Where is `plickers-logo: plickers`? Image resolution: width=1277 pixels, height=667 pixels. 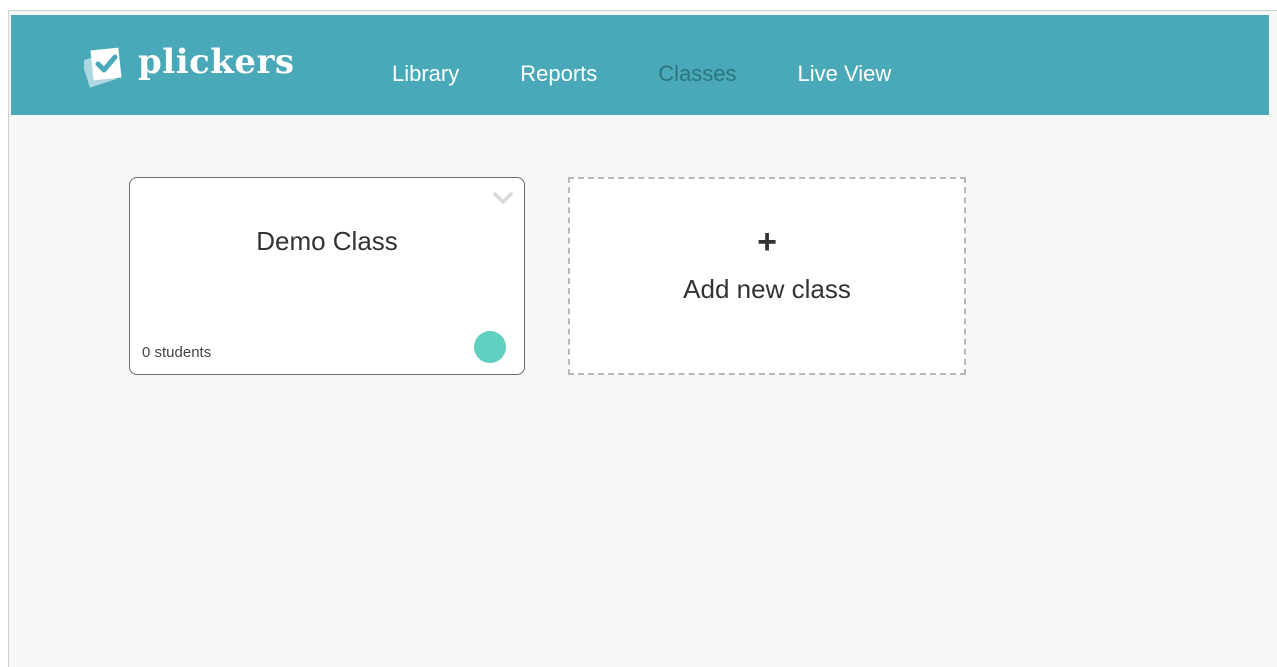
plickers-logo: plickers is located at coordinates (189, 66).